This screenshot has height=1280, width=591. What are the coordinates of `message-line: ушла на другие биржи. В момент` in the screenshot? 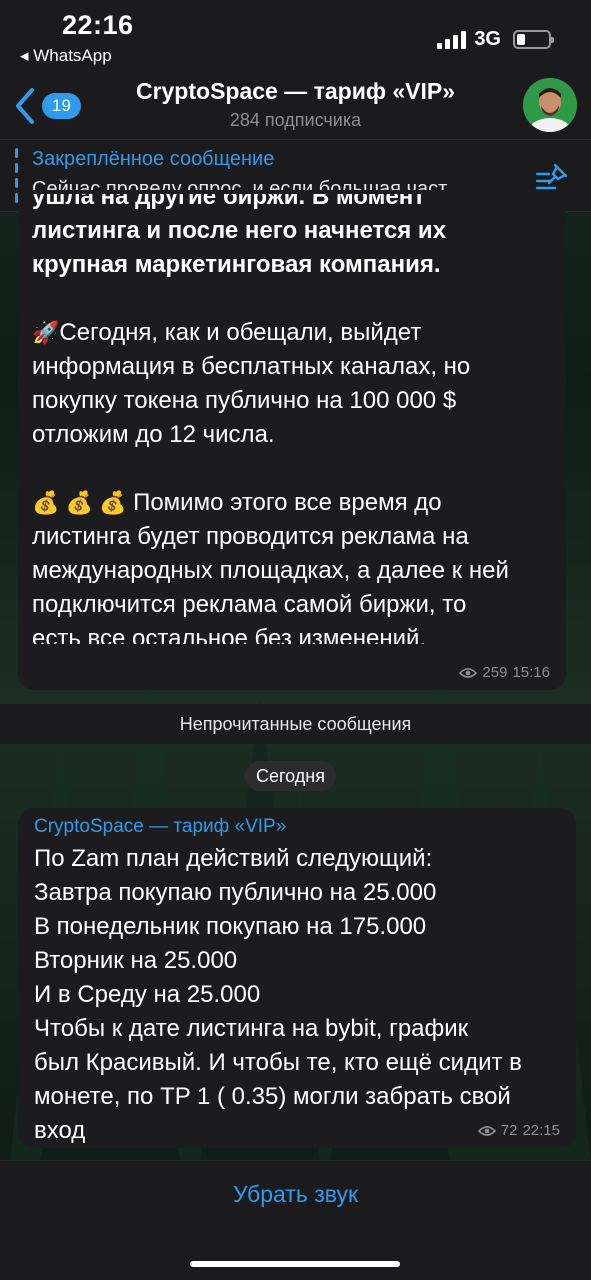 It's located at (228, 202).